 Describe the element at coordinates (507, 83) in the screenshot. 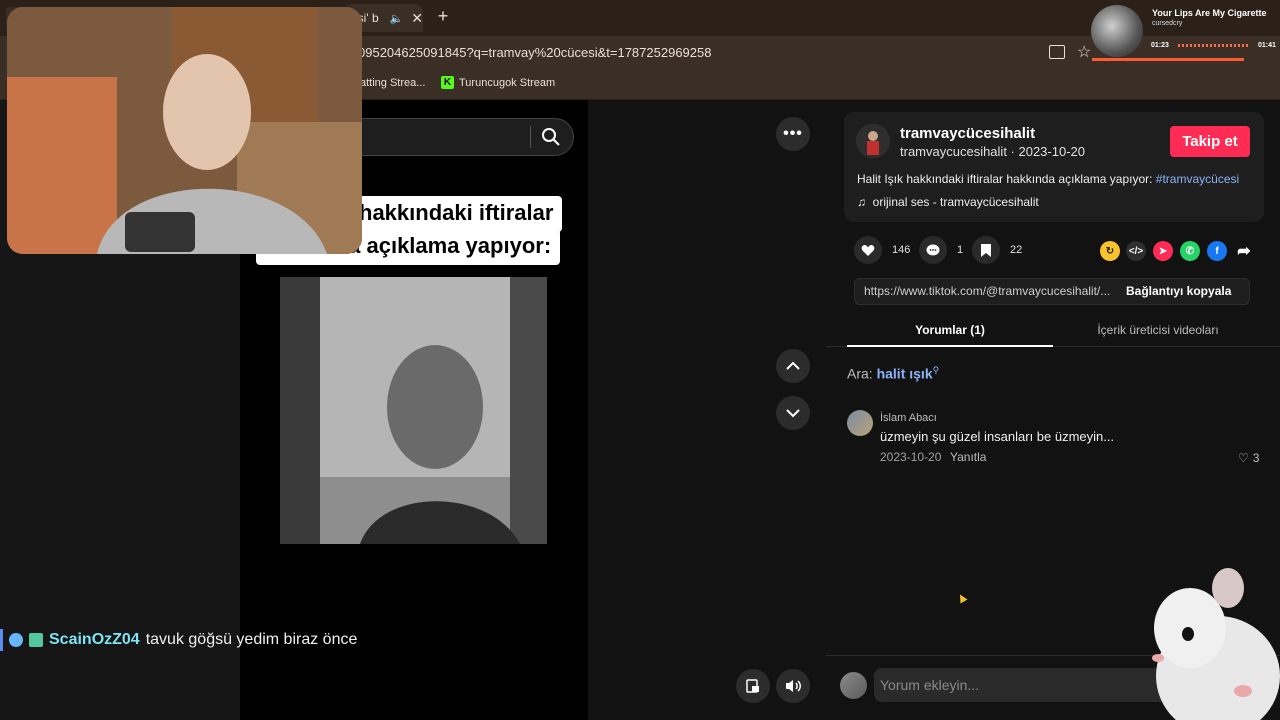

I see `bookmark-item: Turuncugok Stream` at that location.